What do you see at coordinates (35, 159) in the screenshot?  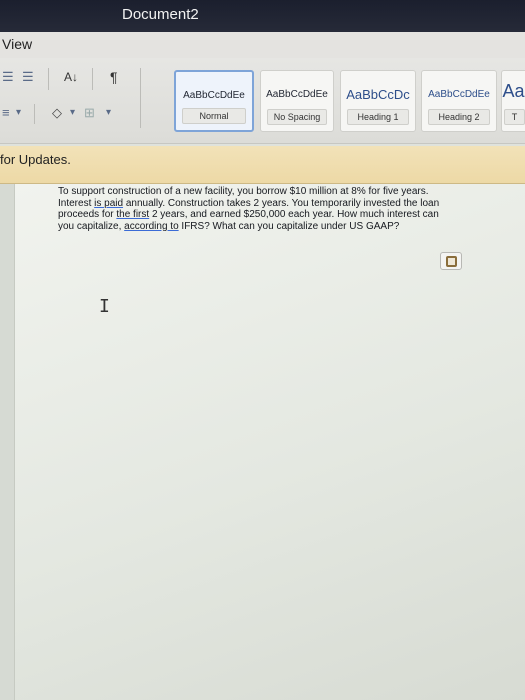 I see `notification-text: for Updates.` at bounding box center [35, 159].